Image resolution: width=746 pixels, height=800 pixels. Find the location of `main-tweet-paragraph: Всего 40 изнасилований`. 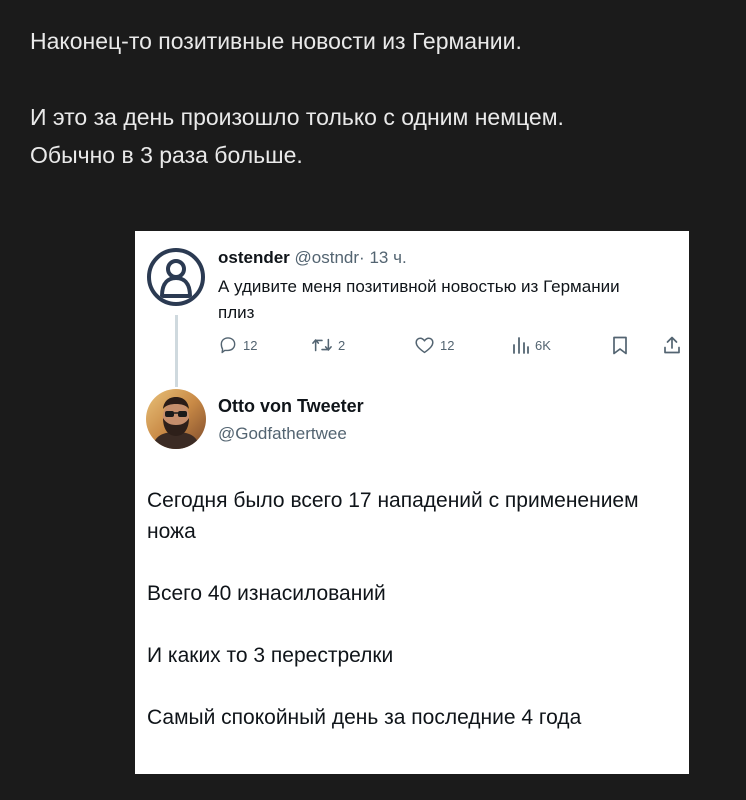

main-tweet-paragraph: Всего 40 изнасилований is located at coordinates (266, 593).